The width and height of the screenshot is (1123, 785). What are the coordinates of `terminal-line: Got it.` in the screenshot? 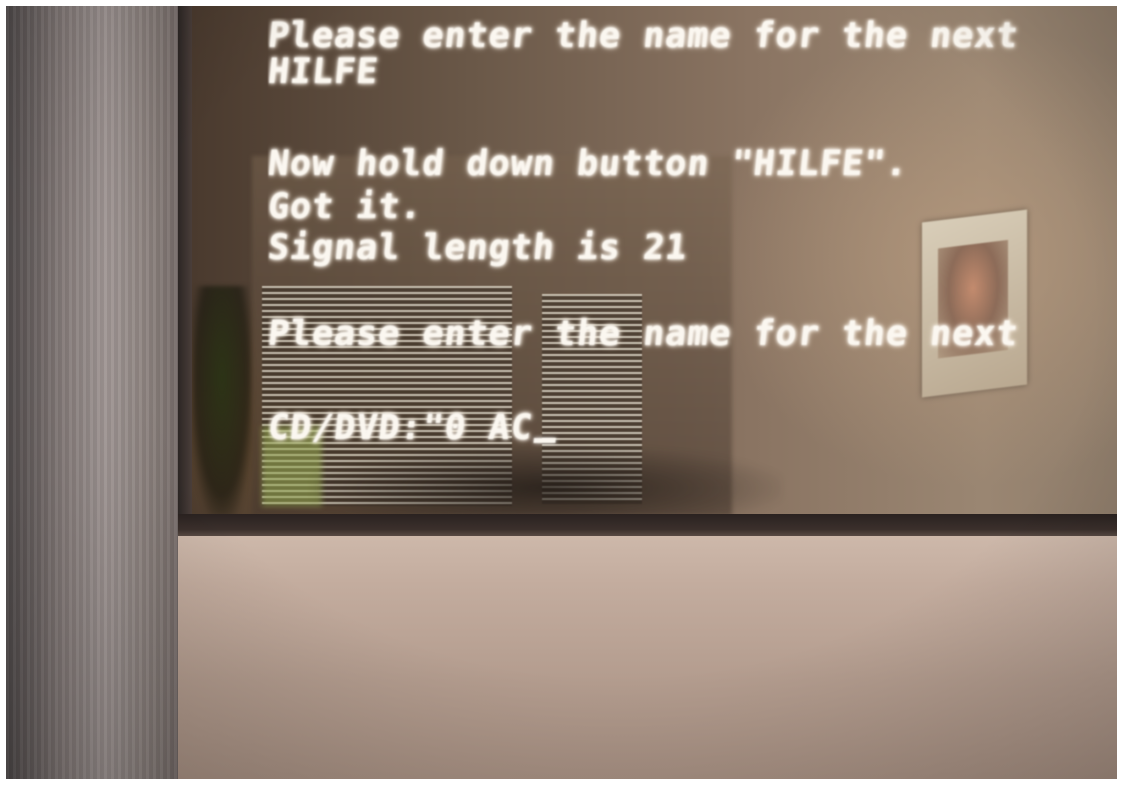 It's located at (346, 207).